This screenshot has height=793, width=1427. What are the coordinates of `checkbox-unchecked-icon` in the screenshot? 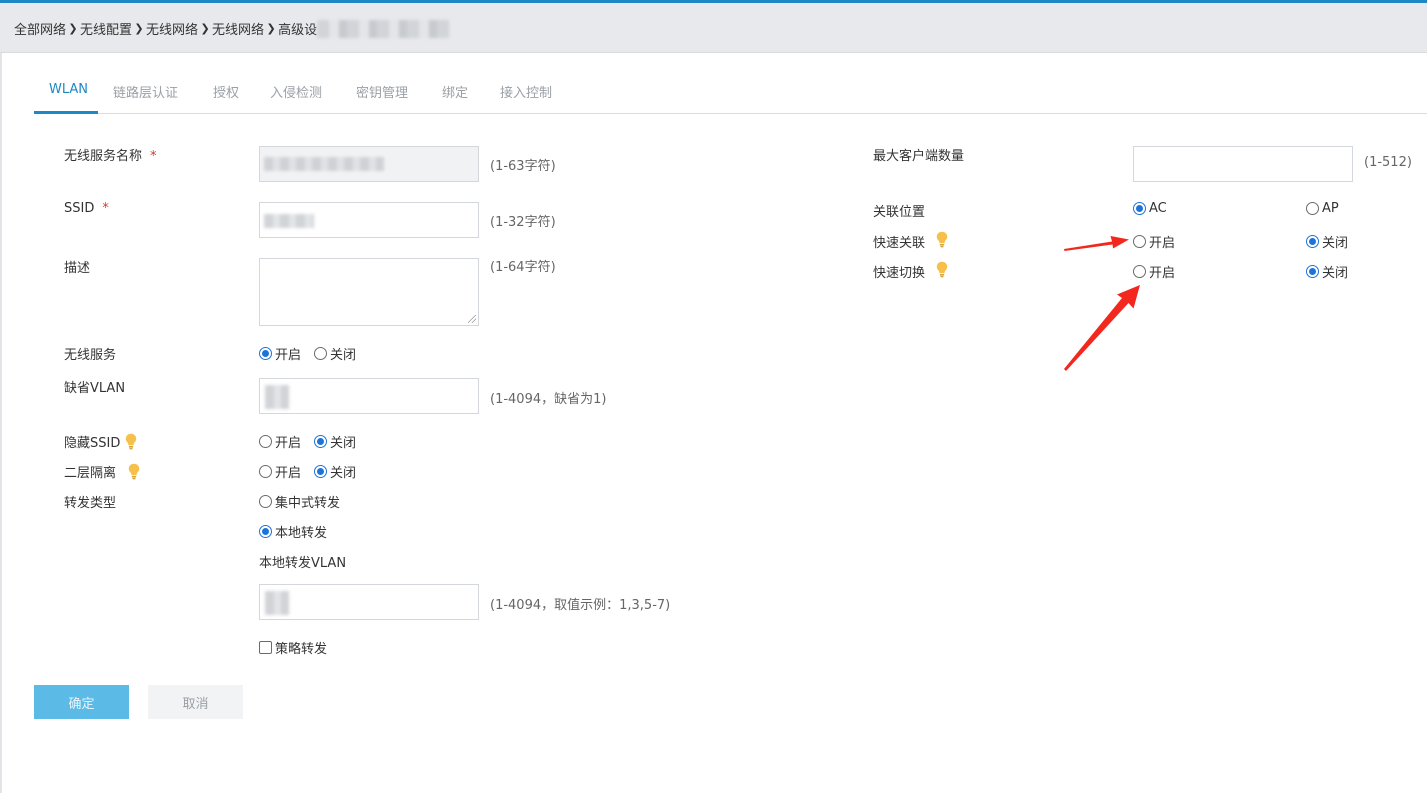 It's located at (265, 647).